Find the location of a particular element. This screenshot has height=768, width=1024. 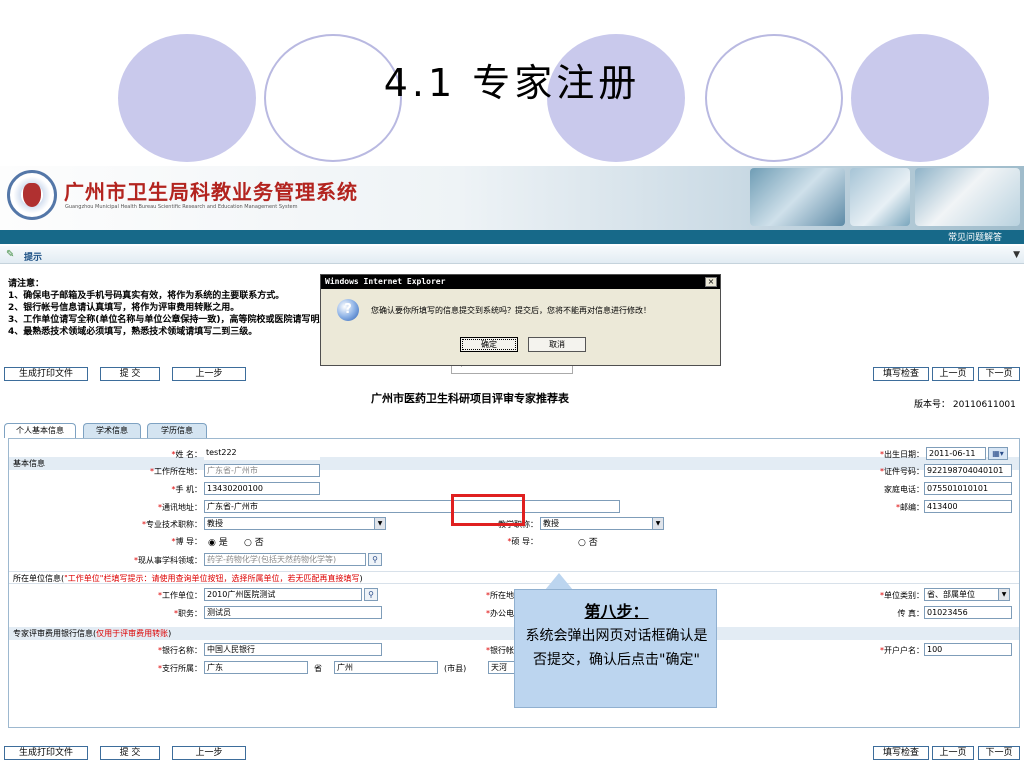

id-label: *证件号码： is located at coordinates (902, 471).